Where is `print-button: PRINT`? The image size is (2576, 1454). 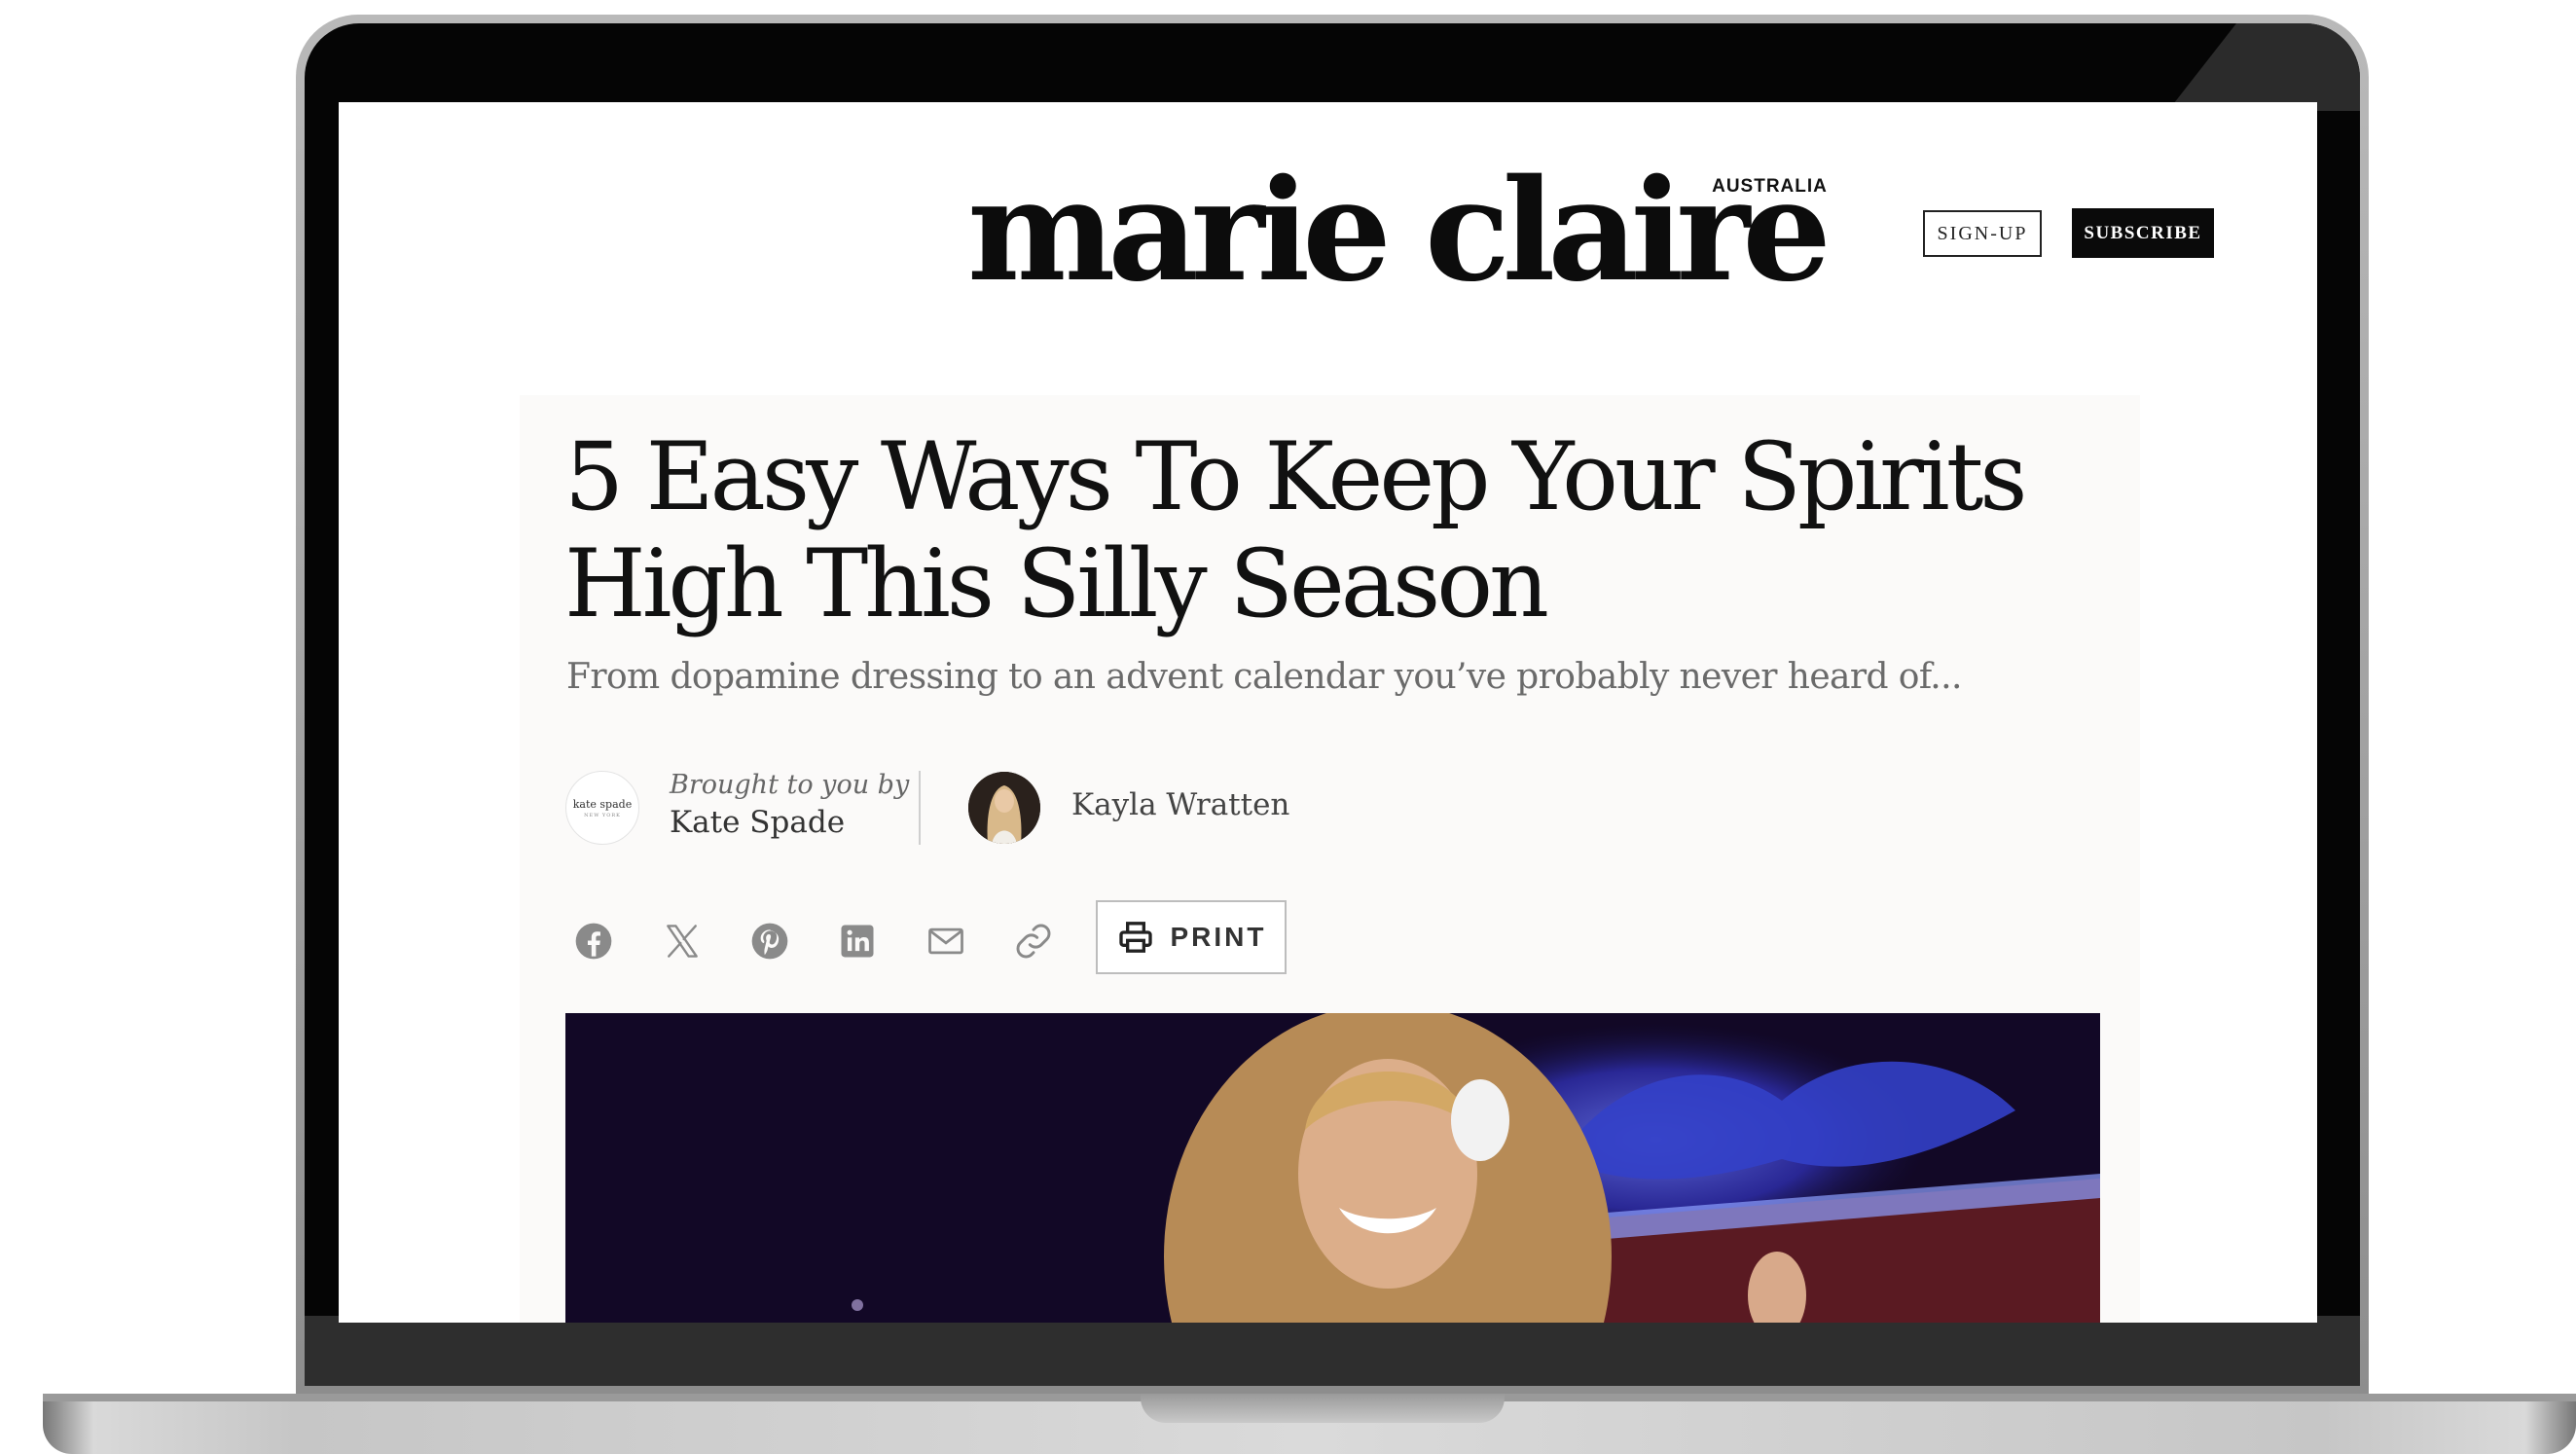
print-button: PRINT is located at coordinates (1191, 937).